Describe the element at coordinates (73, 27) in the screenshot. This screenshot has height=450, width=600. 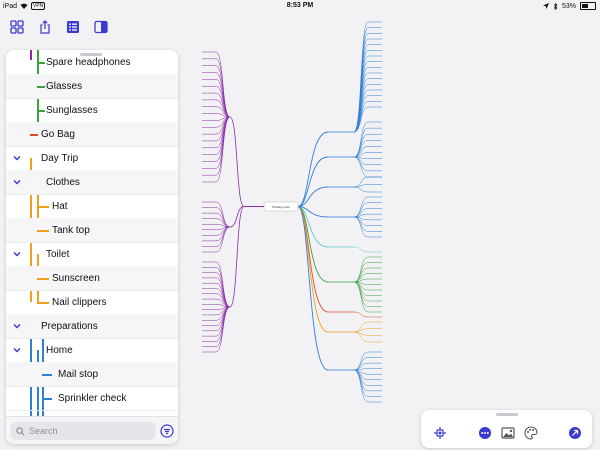
I see `outline-view-icon` at that location.